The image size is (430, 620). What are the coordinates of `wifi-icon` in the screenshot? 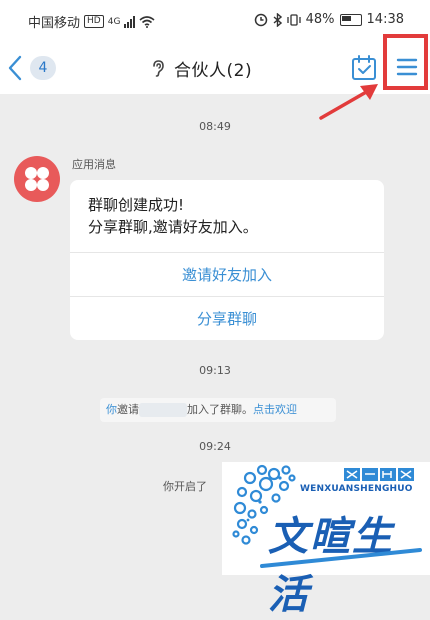 It's located at (147, 21).